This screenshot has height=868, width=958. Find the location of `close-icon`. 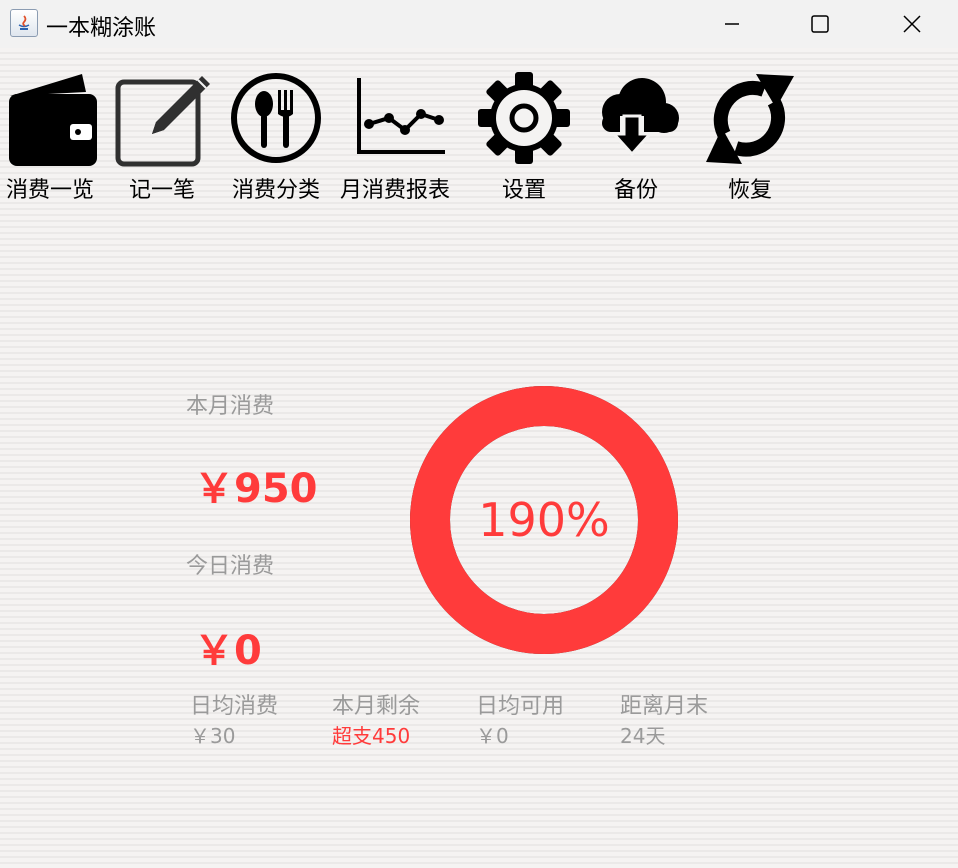

close-icon is located at coordinates (912, 24).